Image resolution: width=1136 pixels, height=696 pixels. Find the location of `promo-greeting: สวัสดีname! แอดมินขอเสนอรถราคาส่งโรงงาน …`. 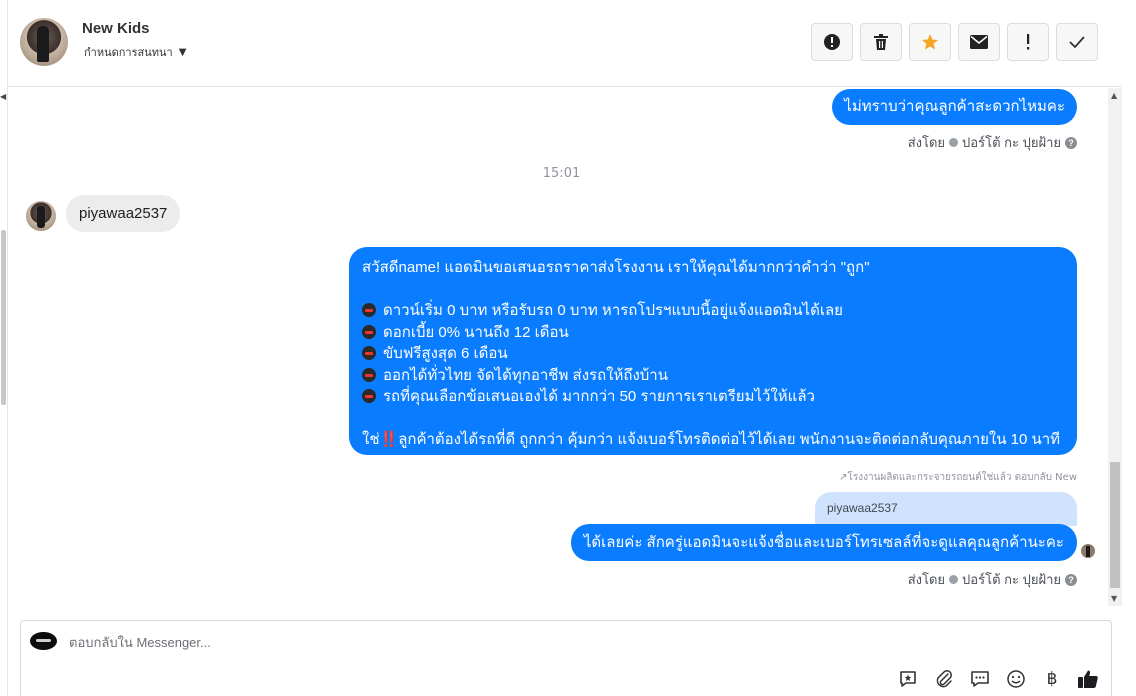

promo-greeting: สวัสดีname! แอดมินขอเสนอรถราคาส่งโรงงาน … is located at coordinates (616, 267).